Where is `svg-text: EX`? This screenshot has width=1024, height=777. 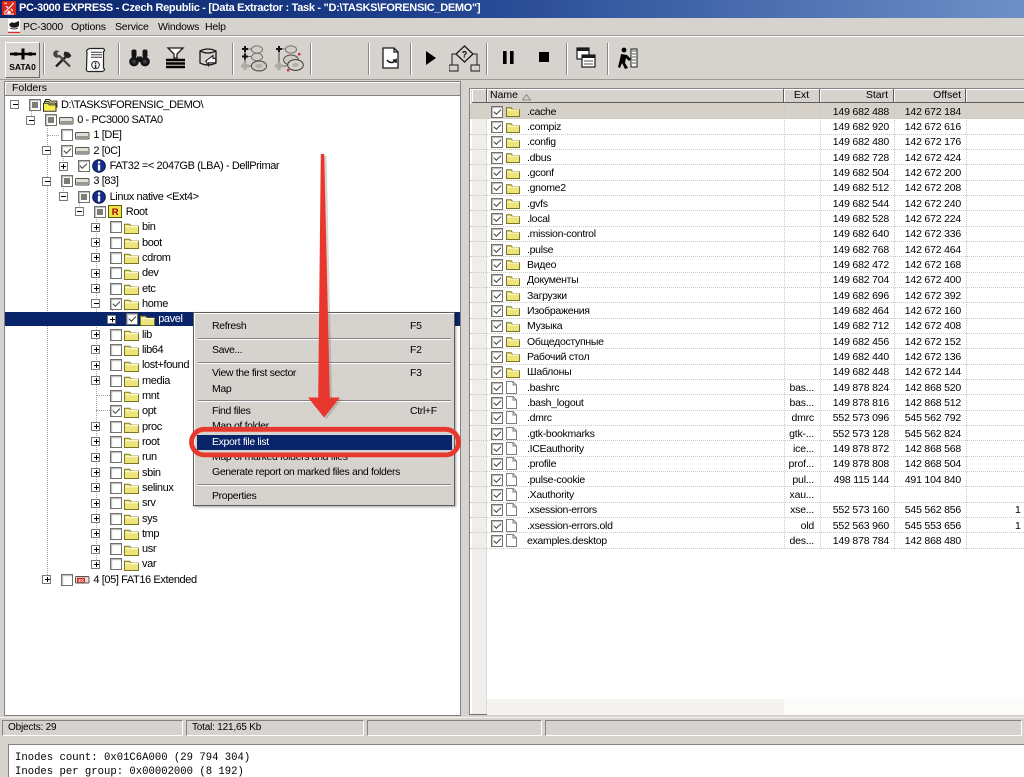 svg-text: EX is located at coordinates (82, 580).